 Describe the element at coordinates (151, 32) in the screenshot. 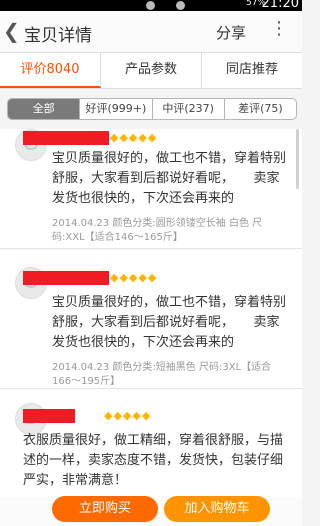

I see `app-header: ❮ 宝贝详情 分享 ⋮` at that location.